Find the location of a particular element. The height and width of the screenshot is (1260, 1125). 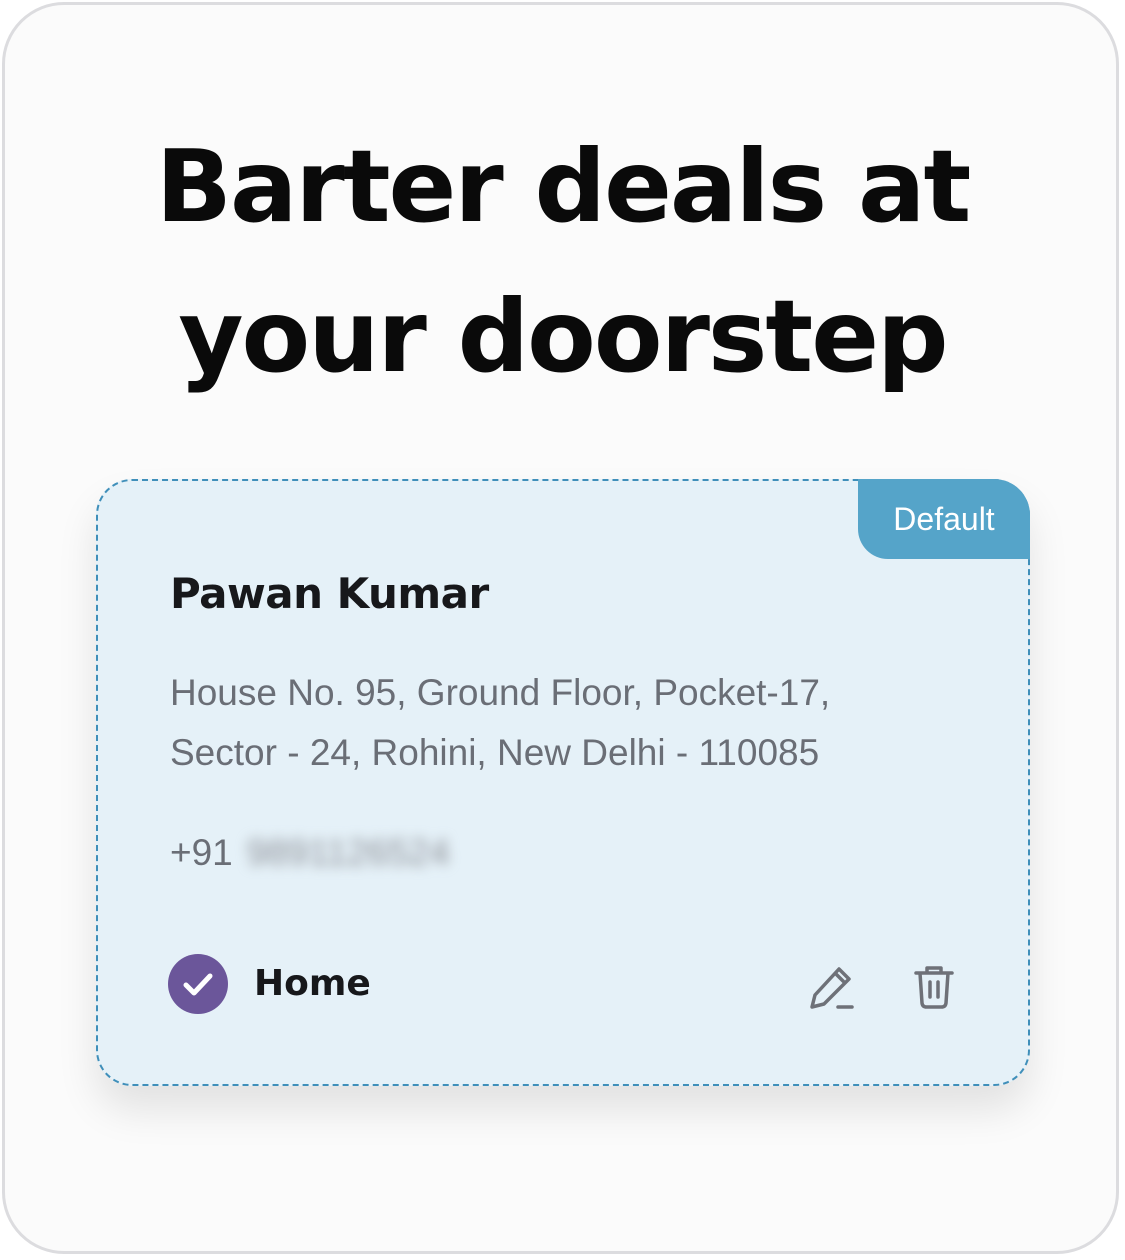

delete-address-button is located at coordinates (934, 987).